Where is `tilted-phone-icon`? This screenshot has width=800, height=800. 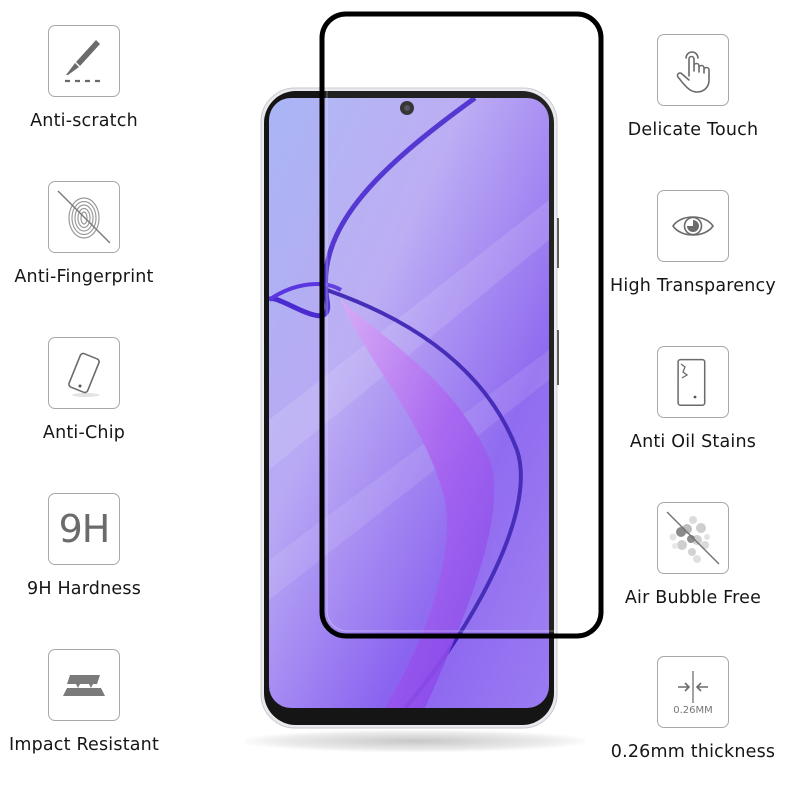
tilted-phone-icon is located at coordinates (84, 373).